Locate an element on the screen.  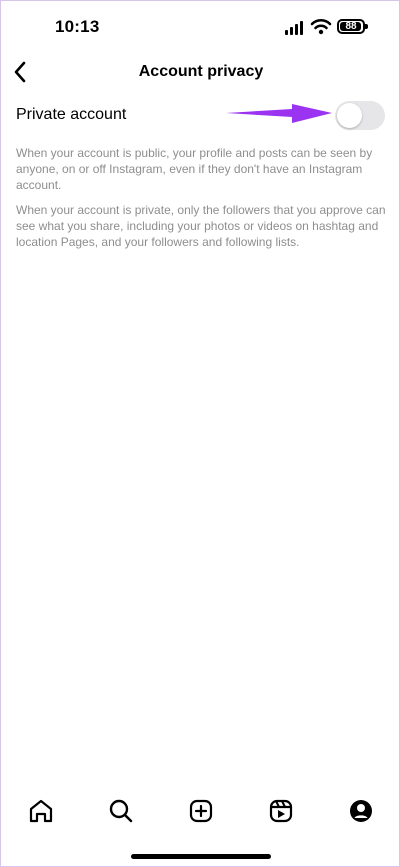
header: Account privacy is located at coordinates (200, 74).